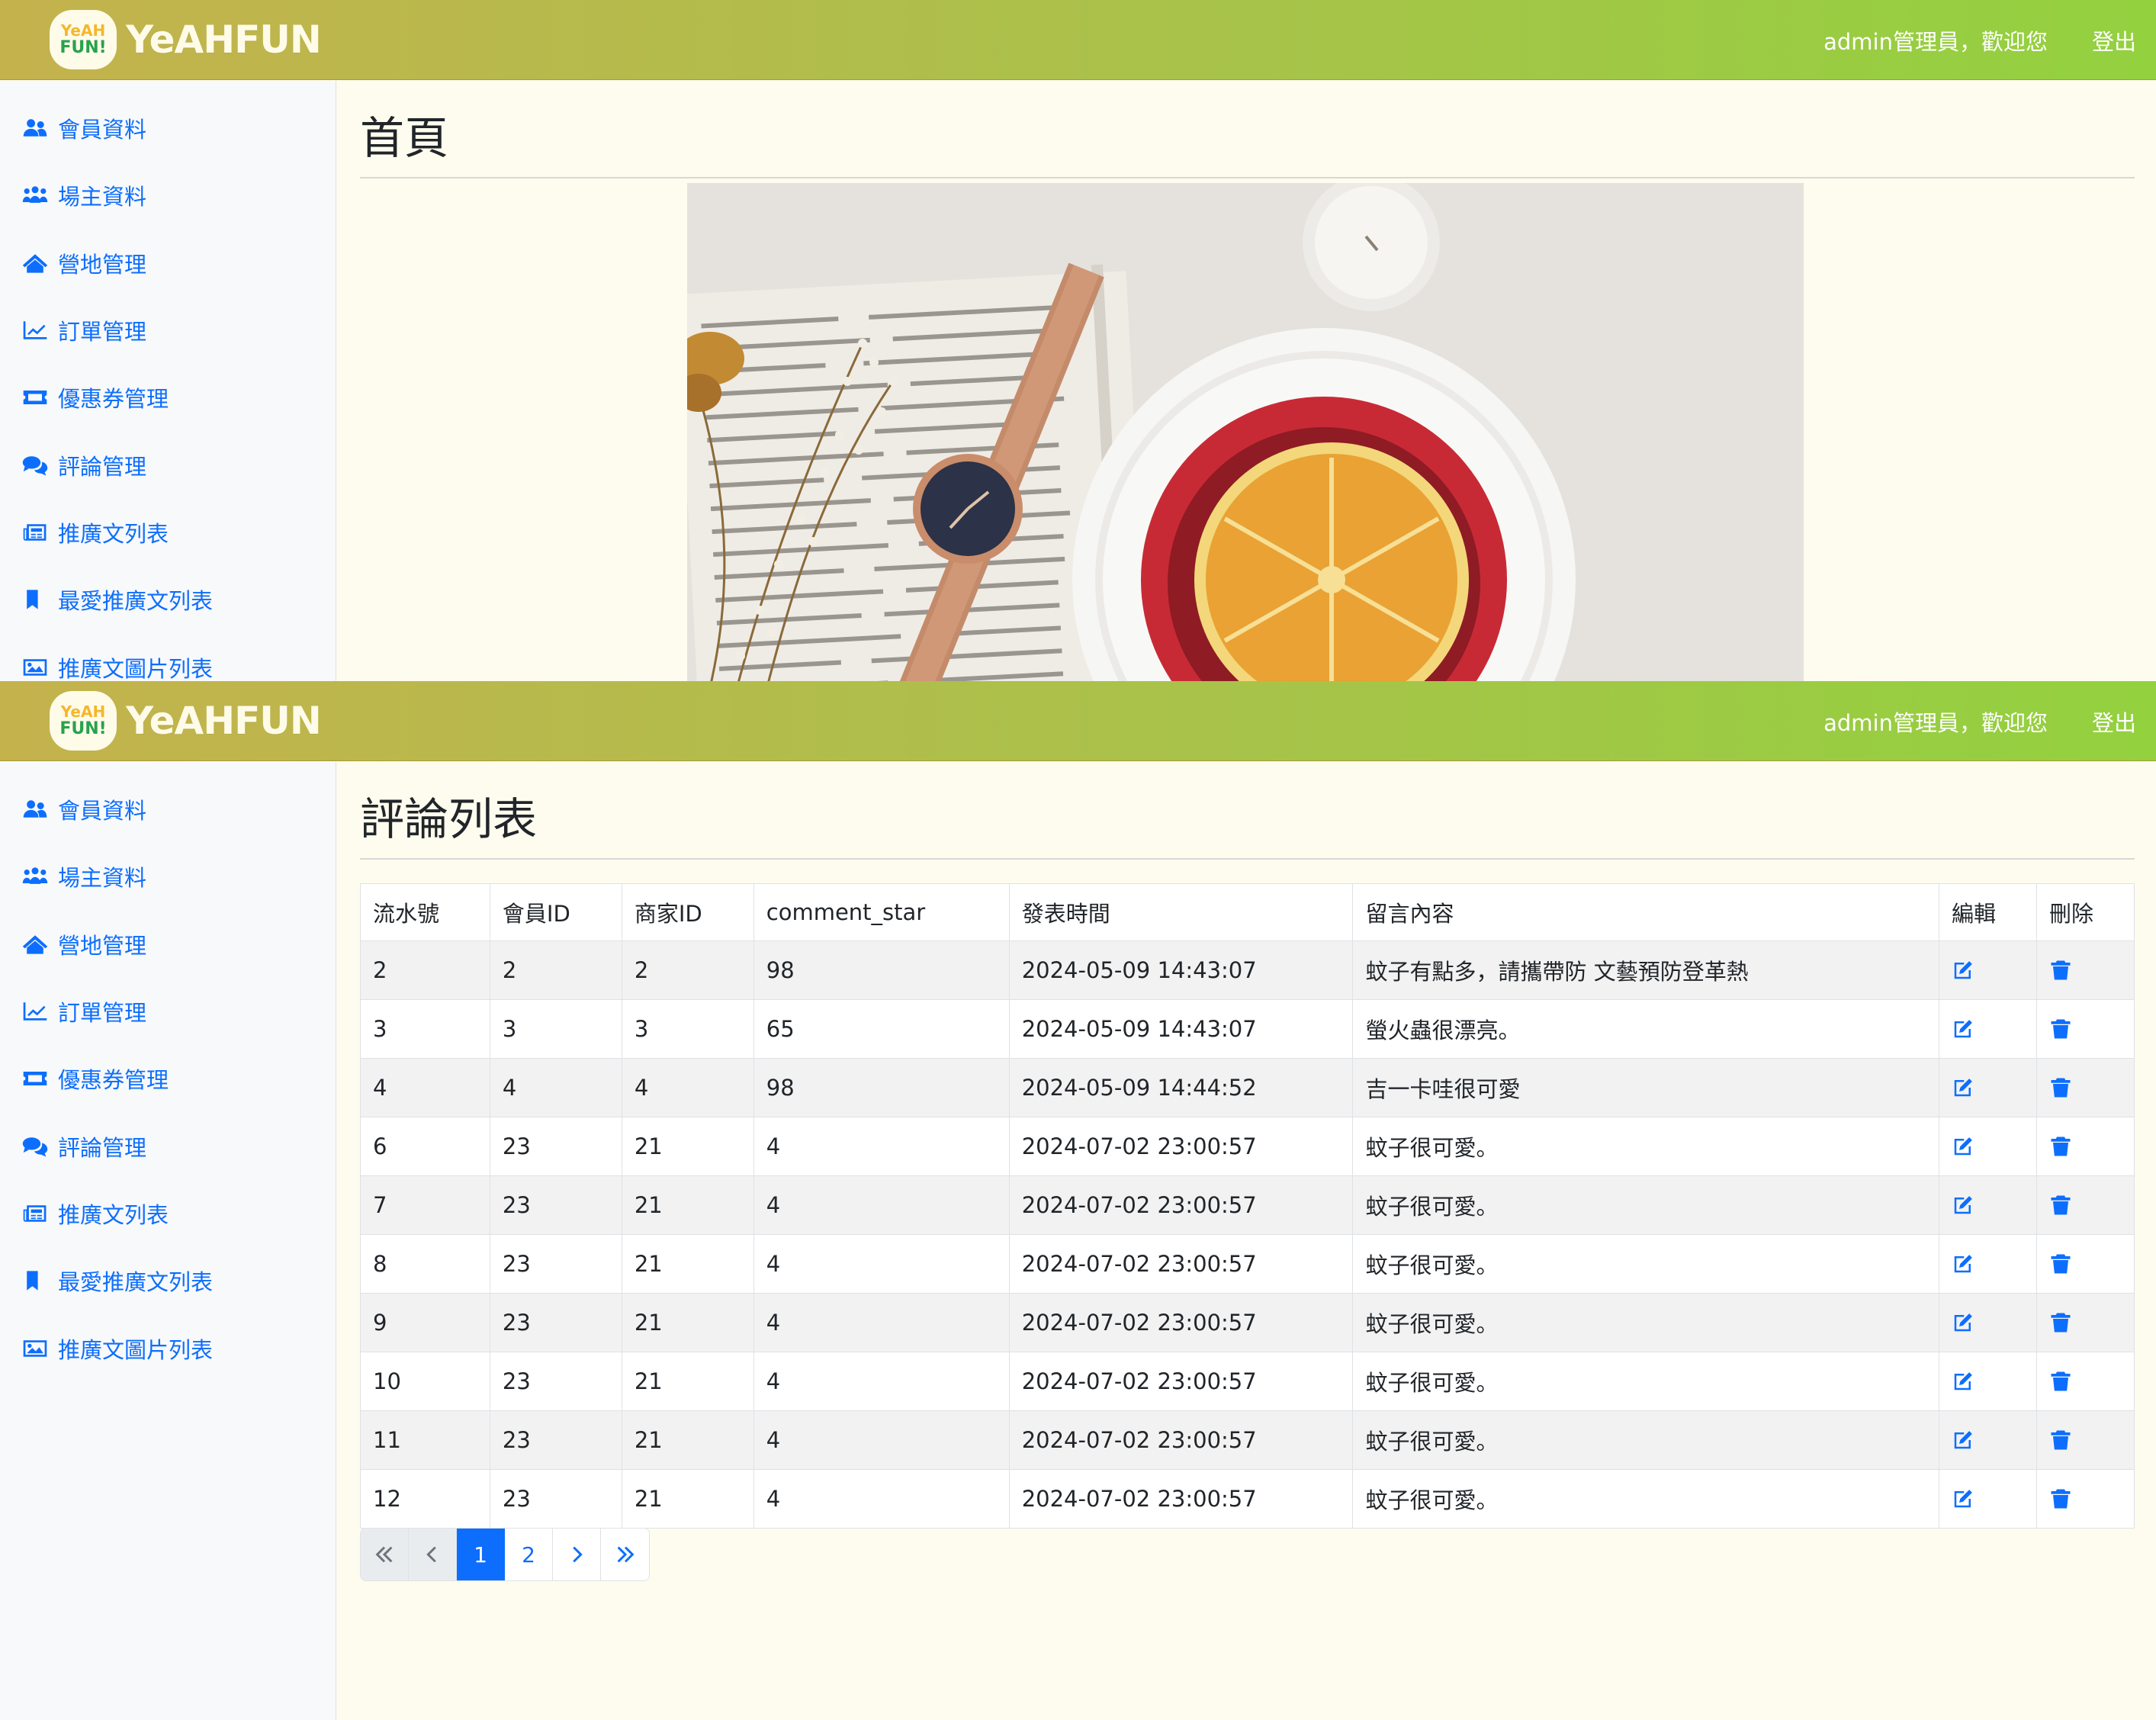 Image resolution: width=2156 pixels, height=1720 pixels. Describe the element at coordinates (35, 466) in the screenshot. I see `comments-icon` at that location.